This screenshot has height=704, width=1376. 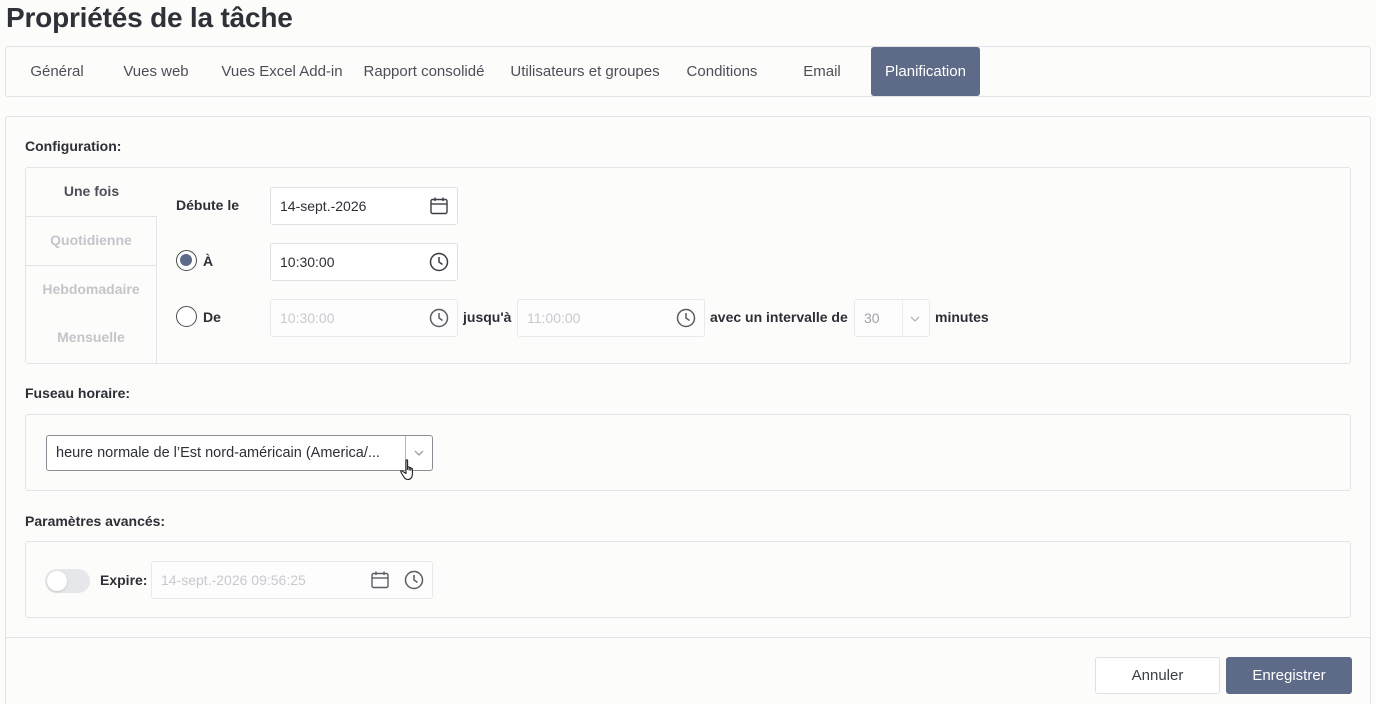 What do you see at coordinates (95, 521) in the screenshot?
I see `advanced-label: Paramètres avancés:` at bounding box center [95, 521].